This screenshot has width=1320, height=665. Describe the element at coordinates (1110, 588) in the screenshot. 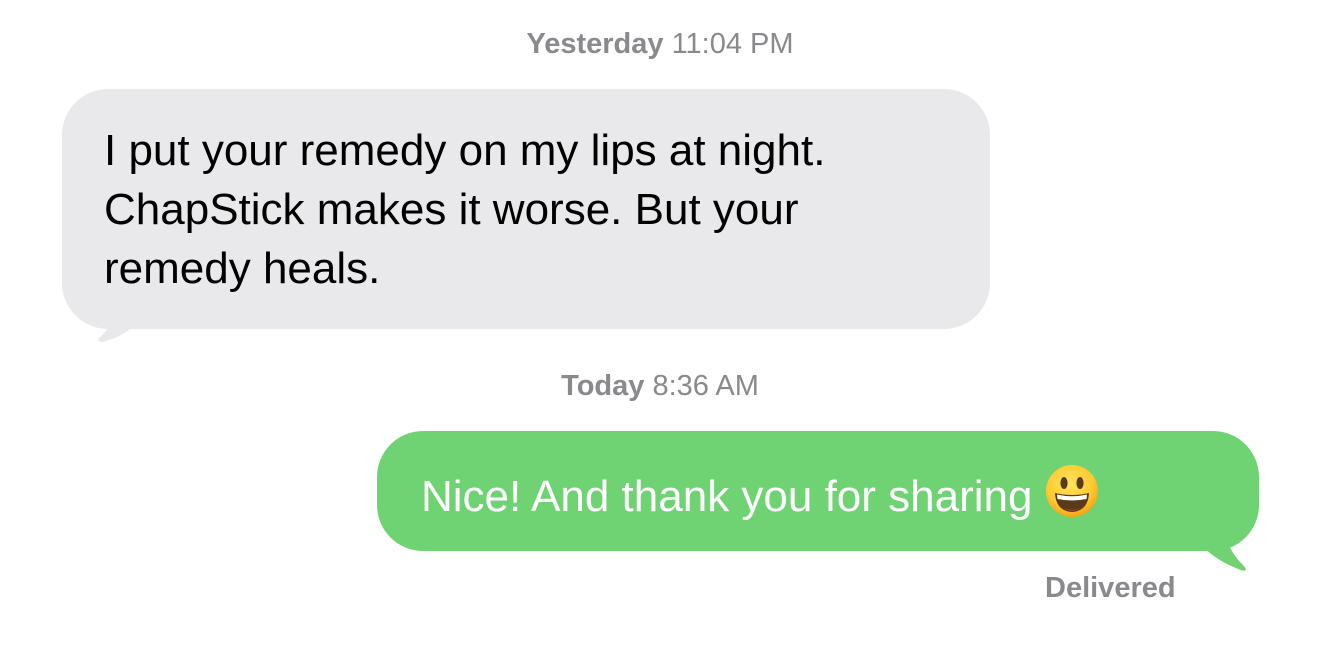

I see `delivery-status: Delivered` at that location.